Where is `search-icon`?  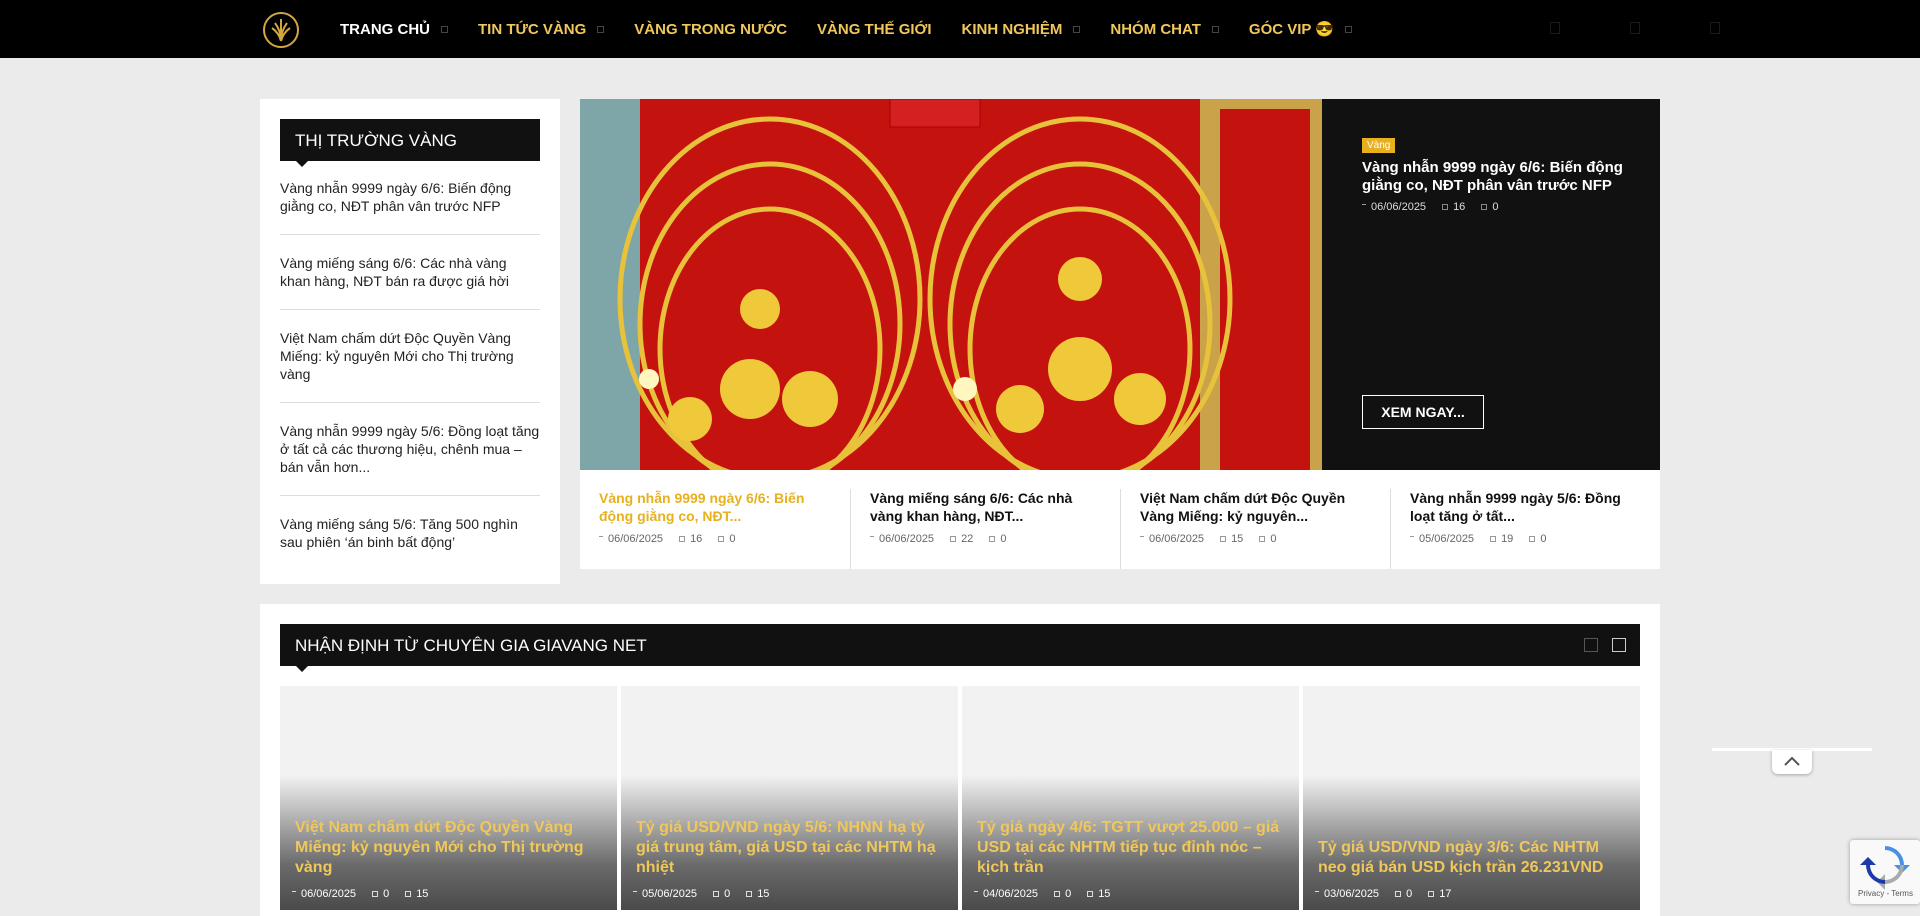 search-icon is located at coordinates (1555, 28).